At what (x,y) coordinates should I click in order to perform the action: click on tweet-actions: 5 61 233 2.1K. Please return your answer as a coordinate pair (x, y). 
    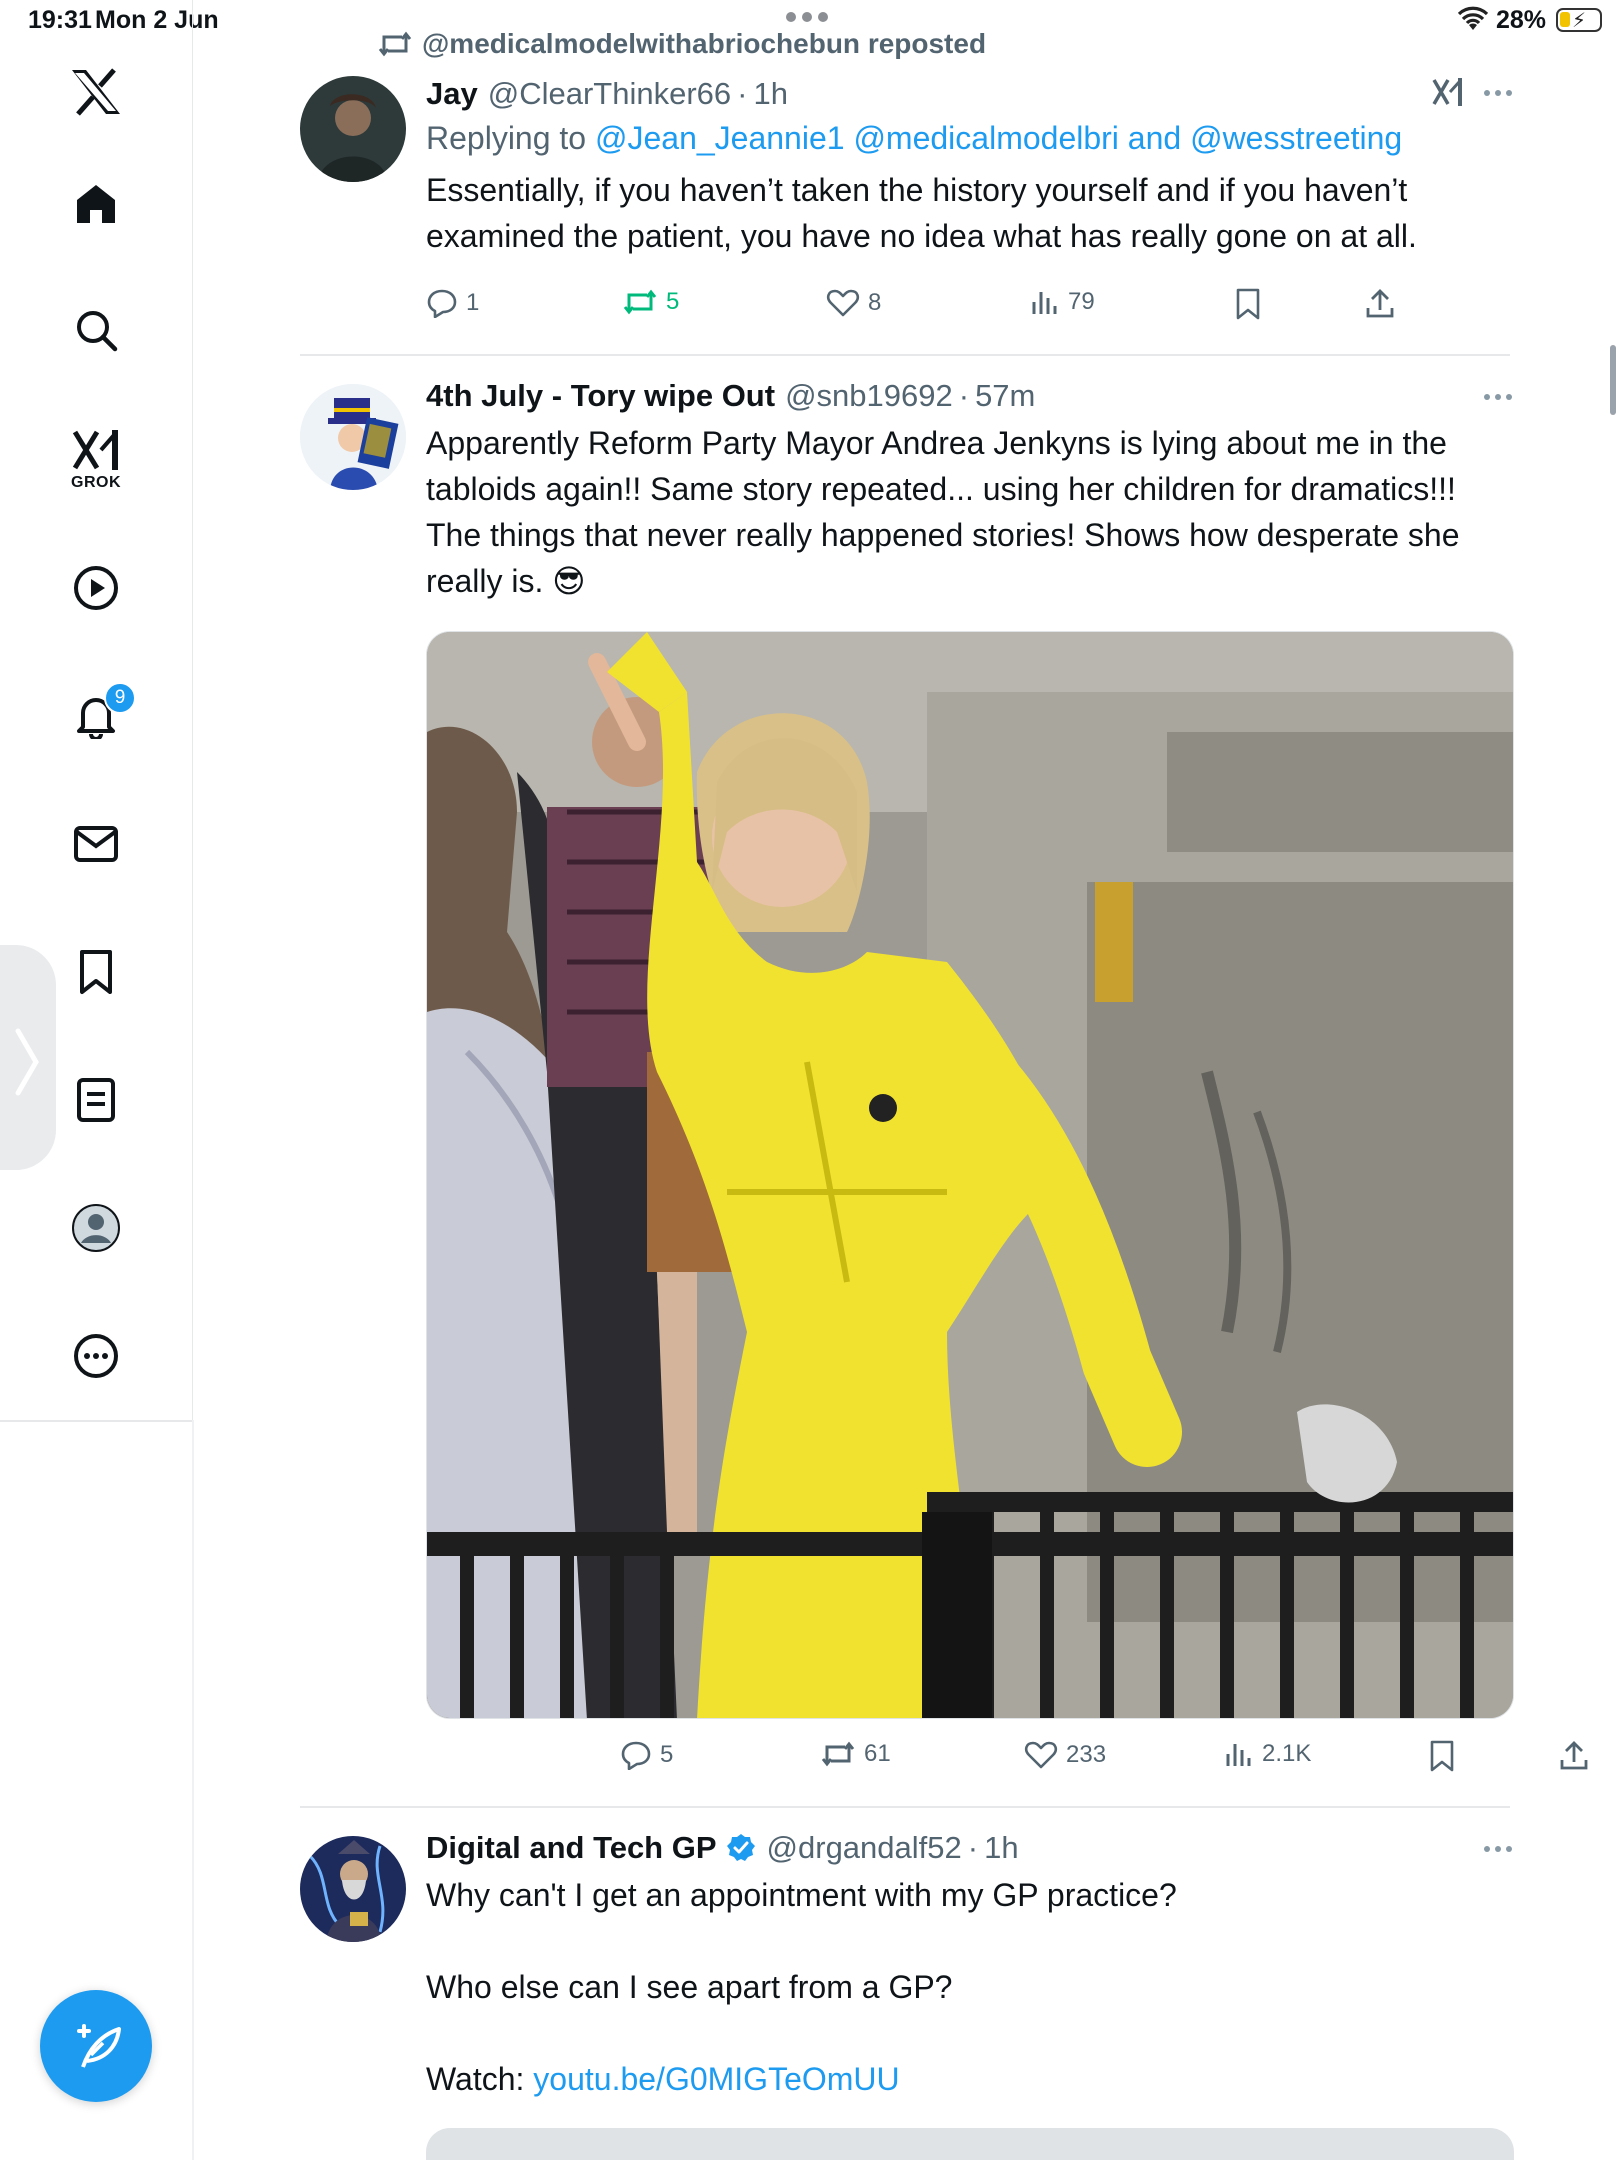
    Looking at the image, I should click on (1120, 1760).